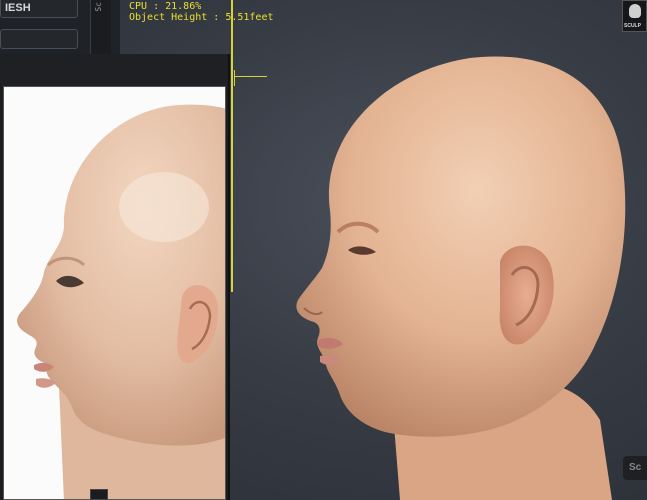 The height and width of the screenshot is (500, 647). I want to click on guide-handle, so click(234, 78).